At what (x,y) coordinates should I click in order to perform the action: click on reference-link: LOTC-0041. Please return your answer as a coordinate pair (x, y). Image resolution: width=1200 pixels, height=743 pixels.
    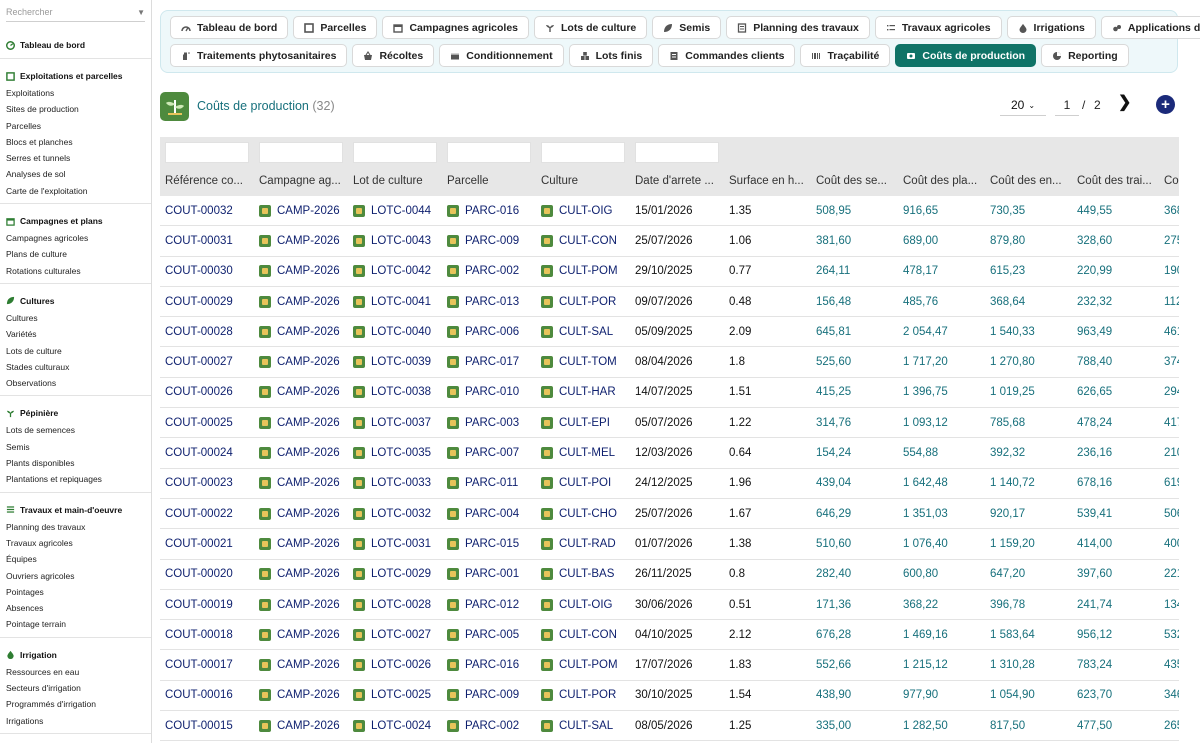
    Looking at the image, I should click on (395, 301).